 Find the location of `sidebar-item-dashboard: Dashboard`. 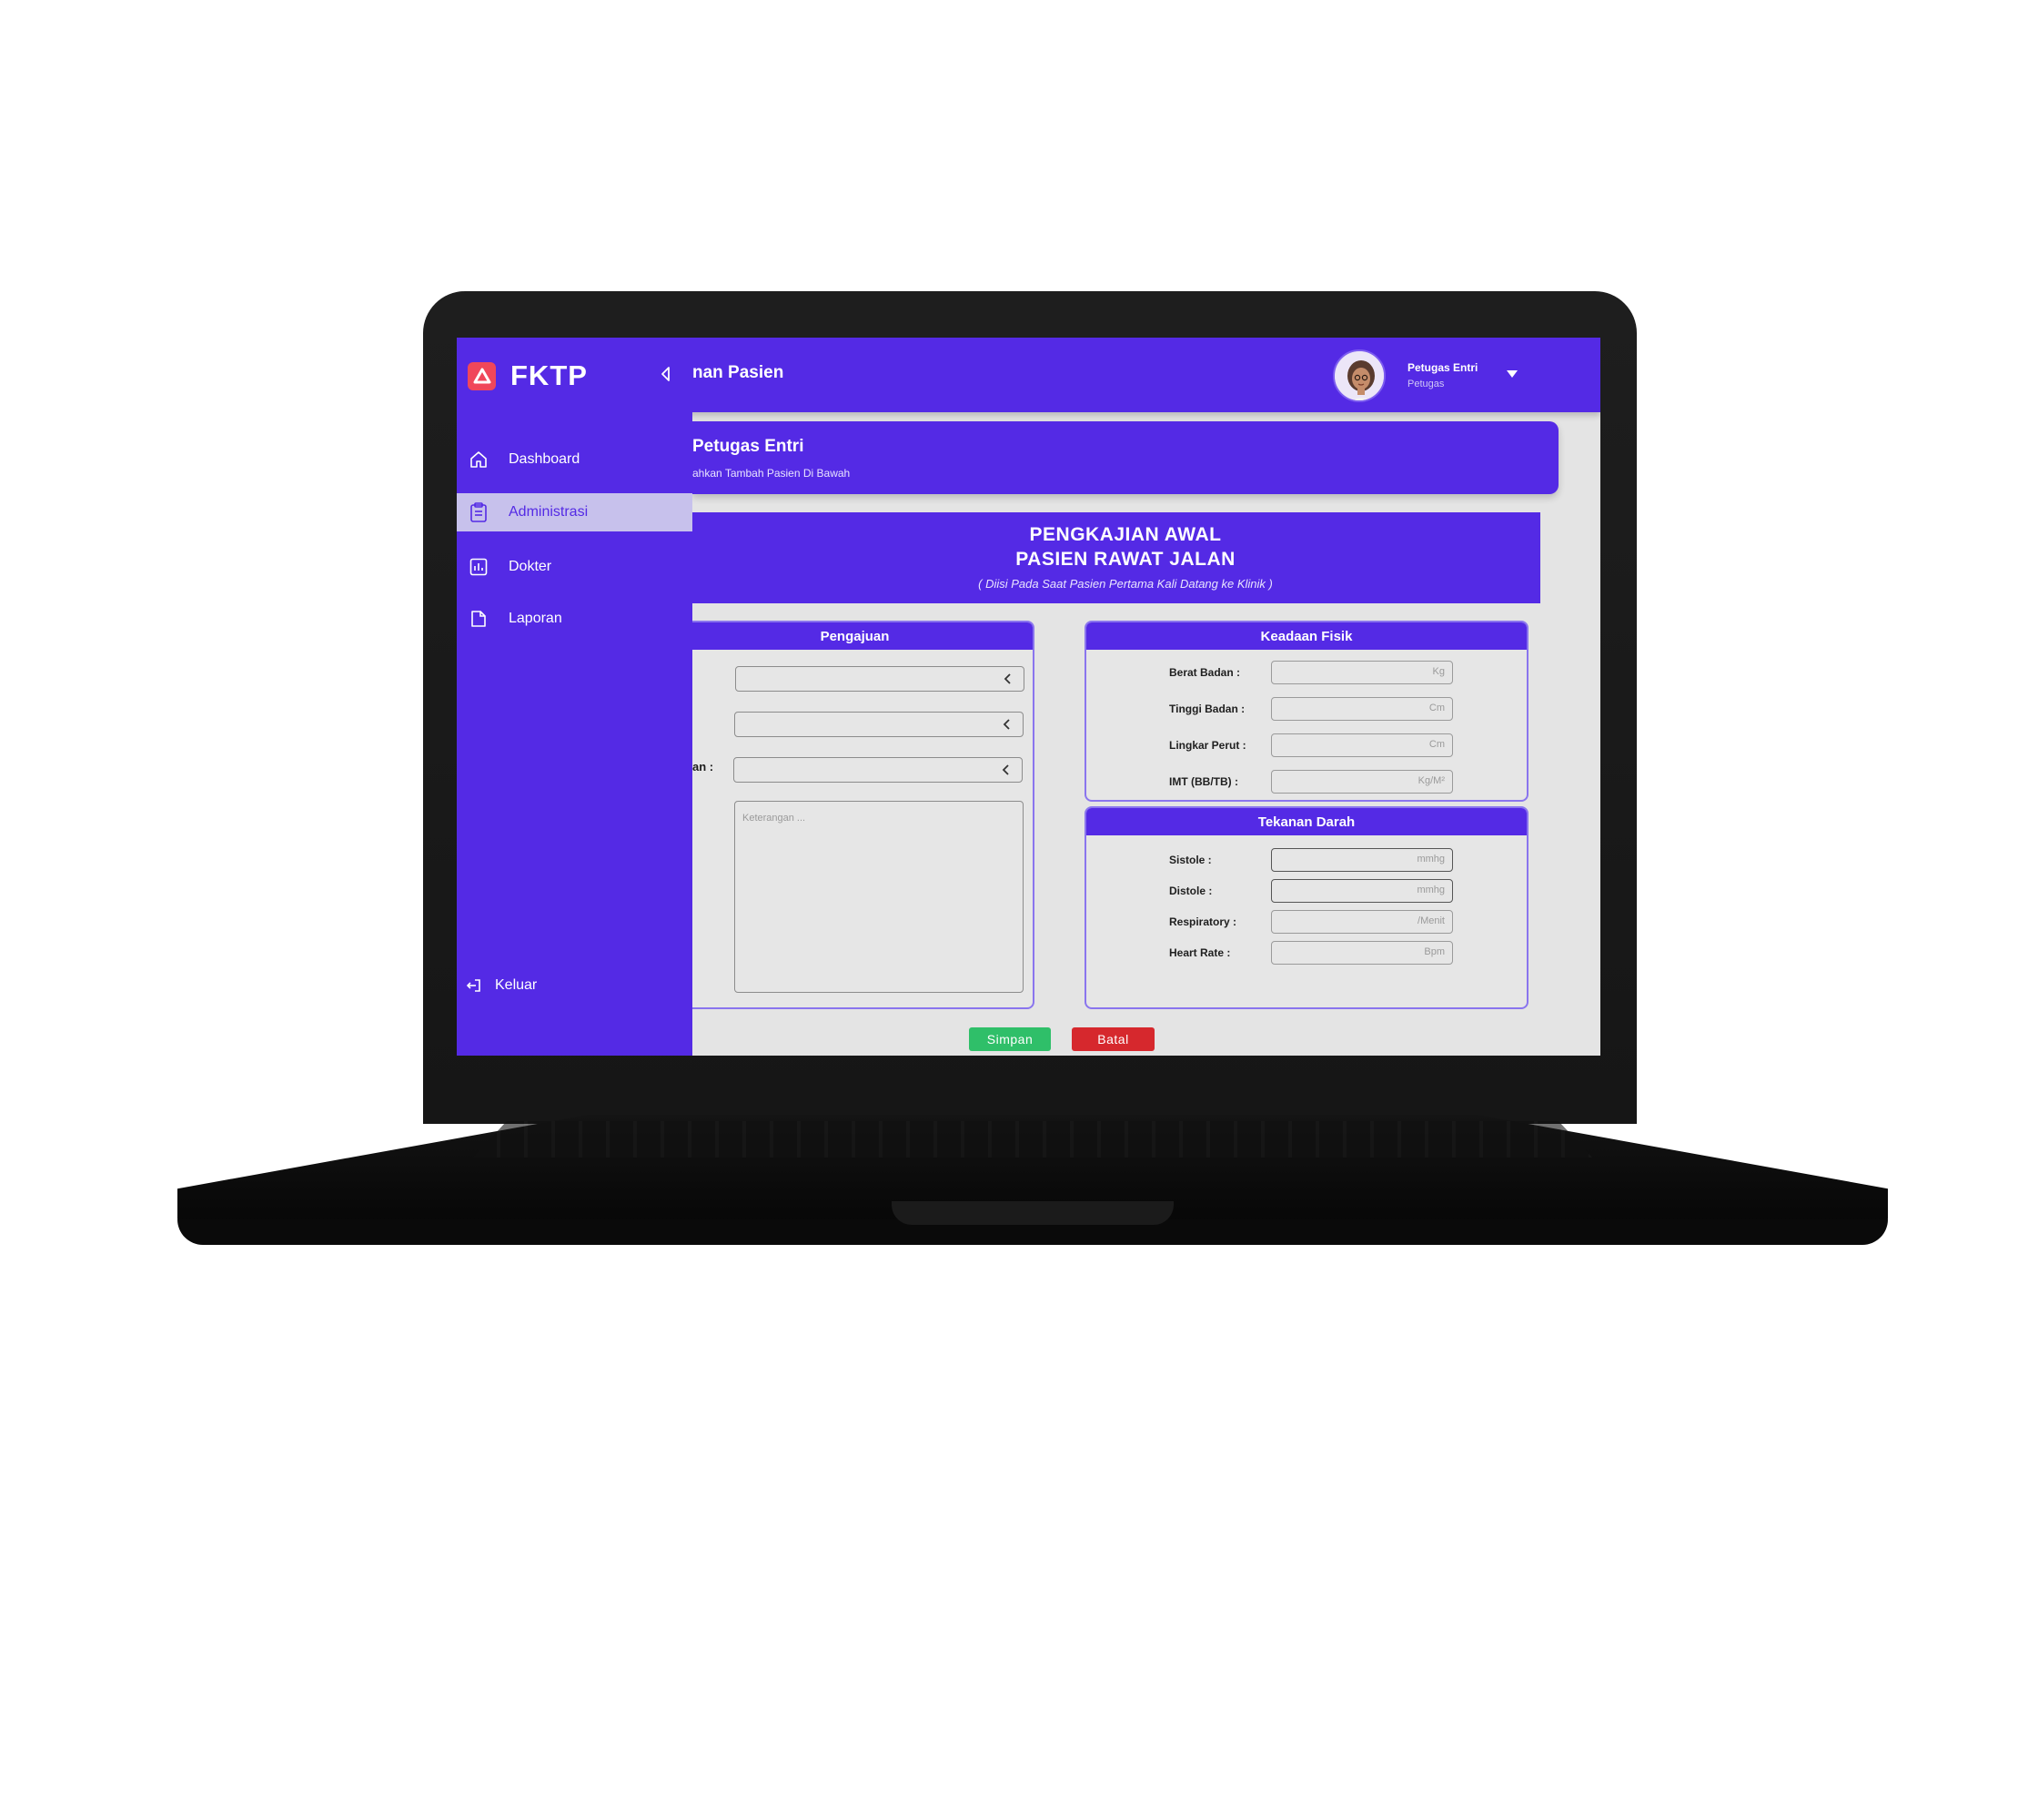

sidebar-item-dashboard: Dashboard is located at coordinates (574, 460).